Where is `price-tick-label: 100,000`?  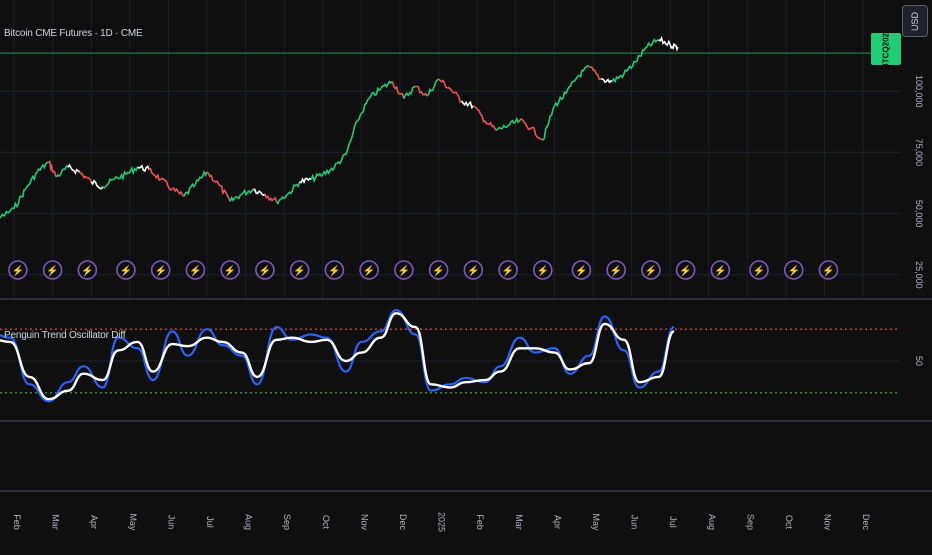 price-tick-label: 100,000 is located at coordinates (919, 91).